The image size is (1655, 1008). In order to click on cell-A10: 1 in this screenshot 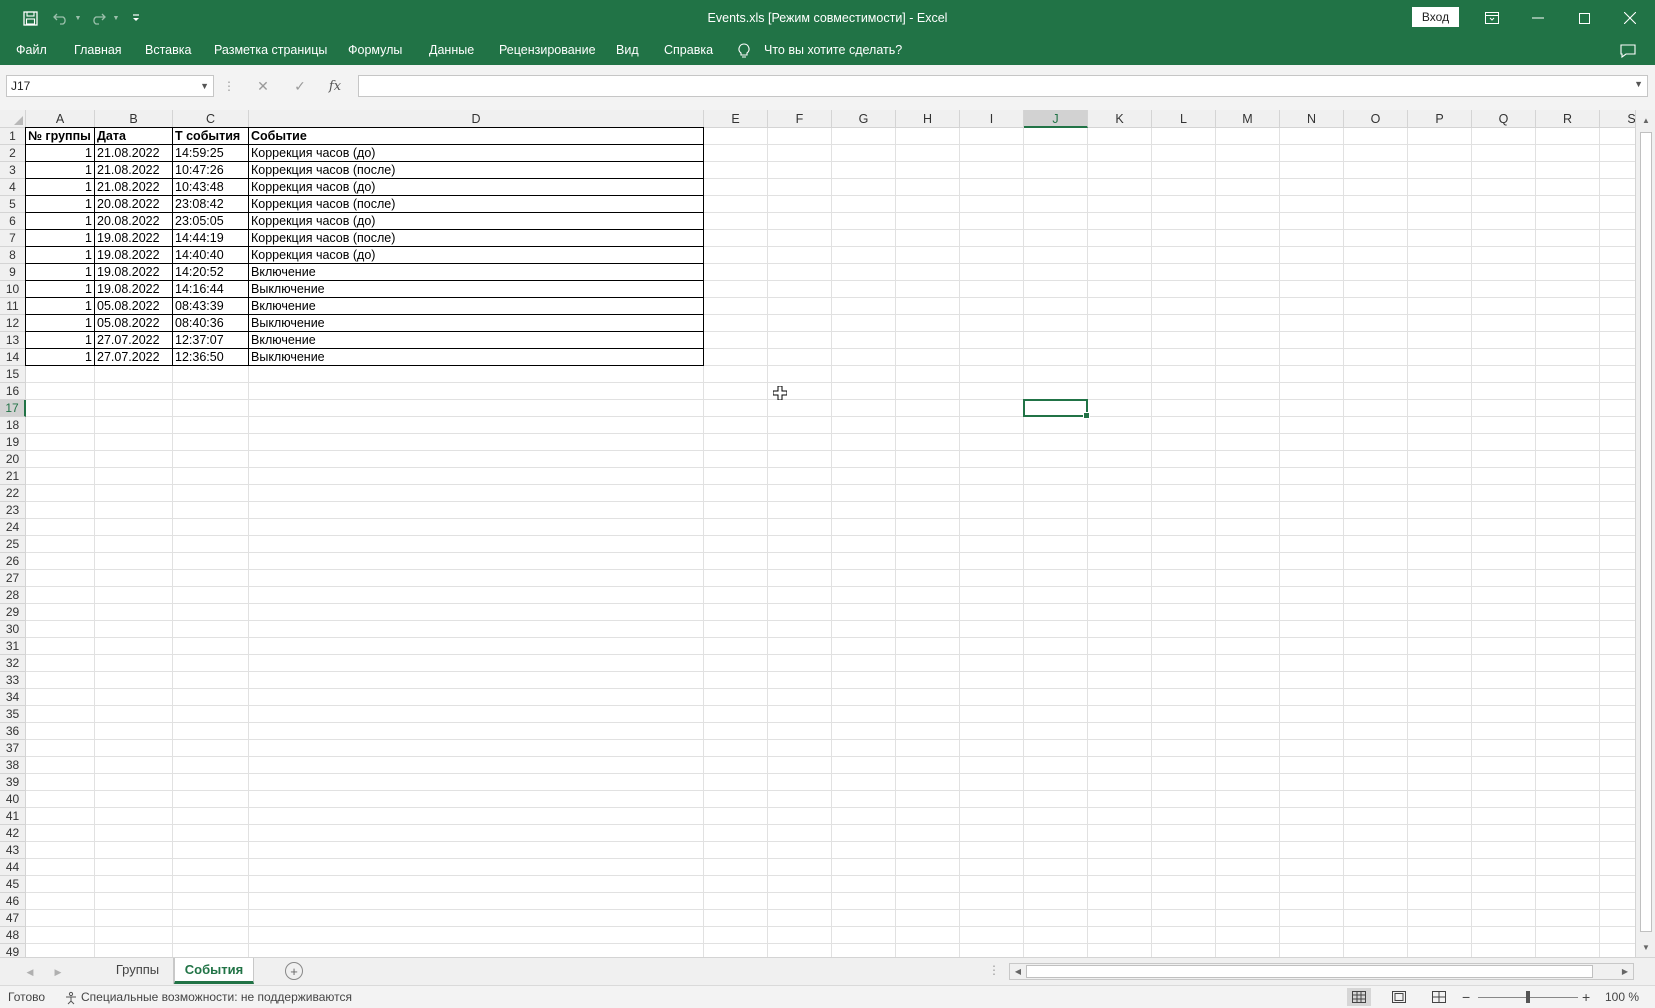, I will do `click(60, 289)`.